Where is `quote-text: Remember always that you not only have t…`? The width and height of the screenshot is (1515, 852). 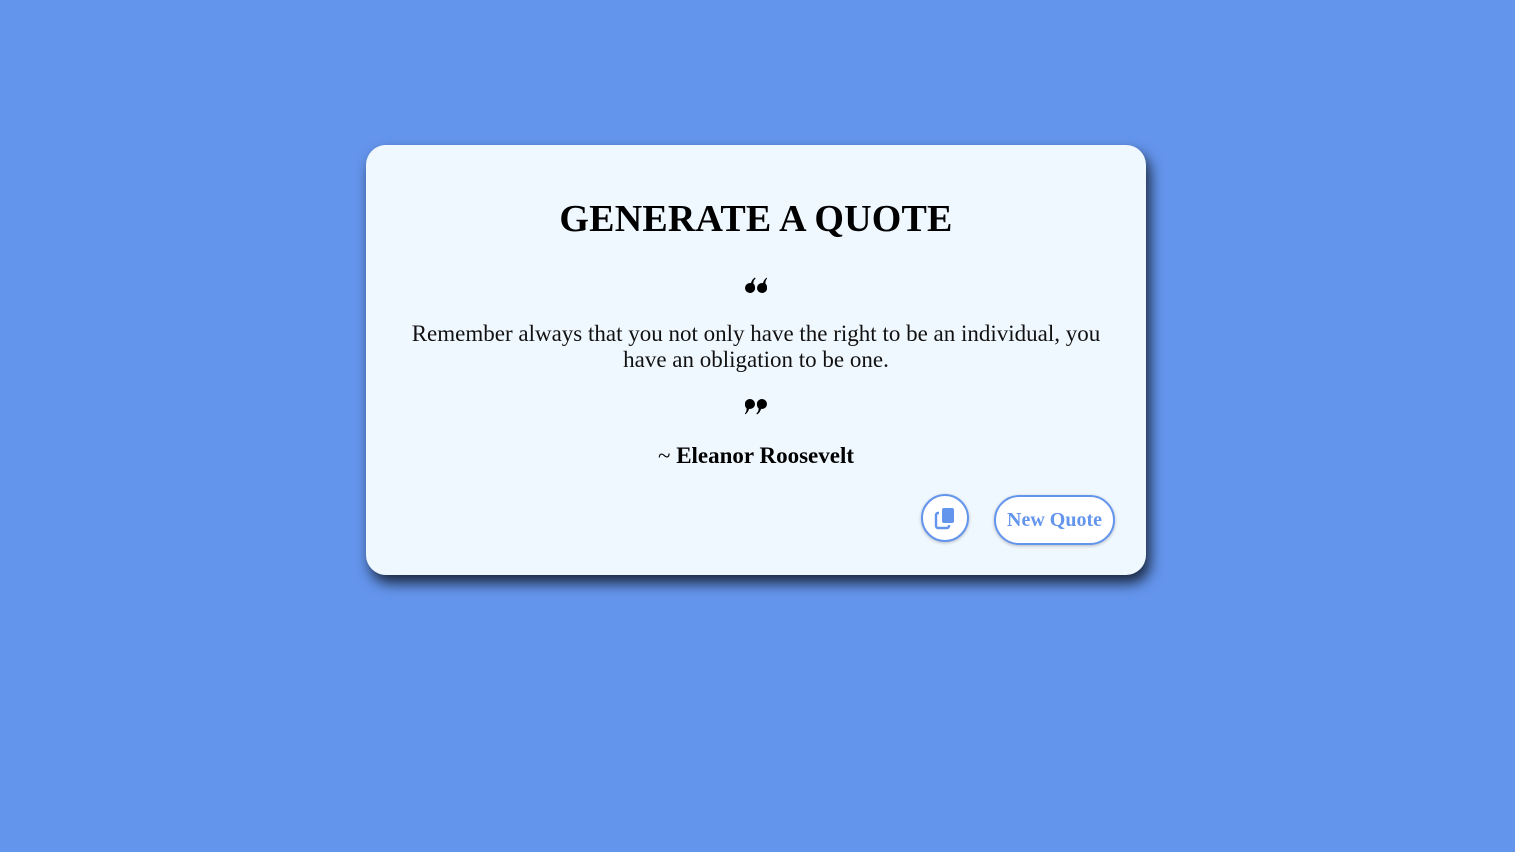 quote-text: Remember always that you not only have t… is located at coordinates (756, 346).